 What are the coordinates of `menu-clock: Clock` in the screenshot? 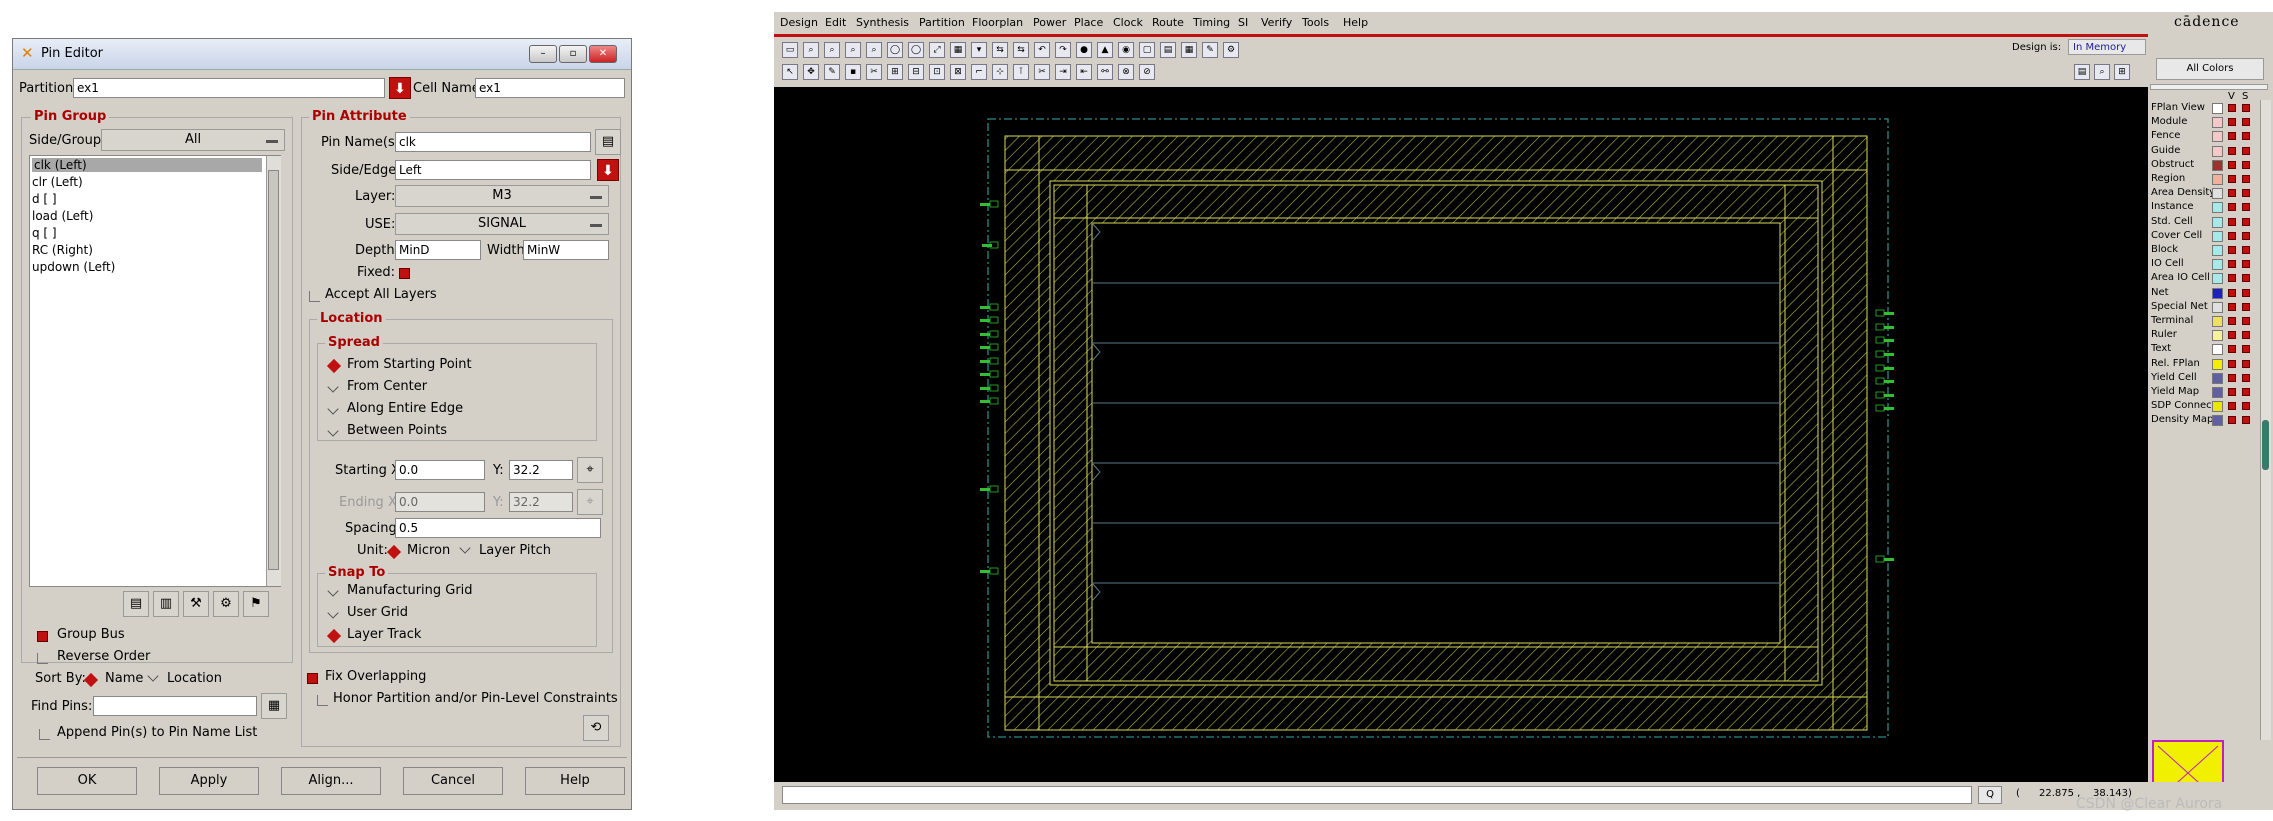 It's located at (1128, 22).